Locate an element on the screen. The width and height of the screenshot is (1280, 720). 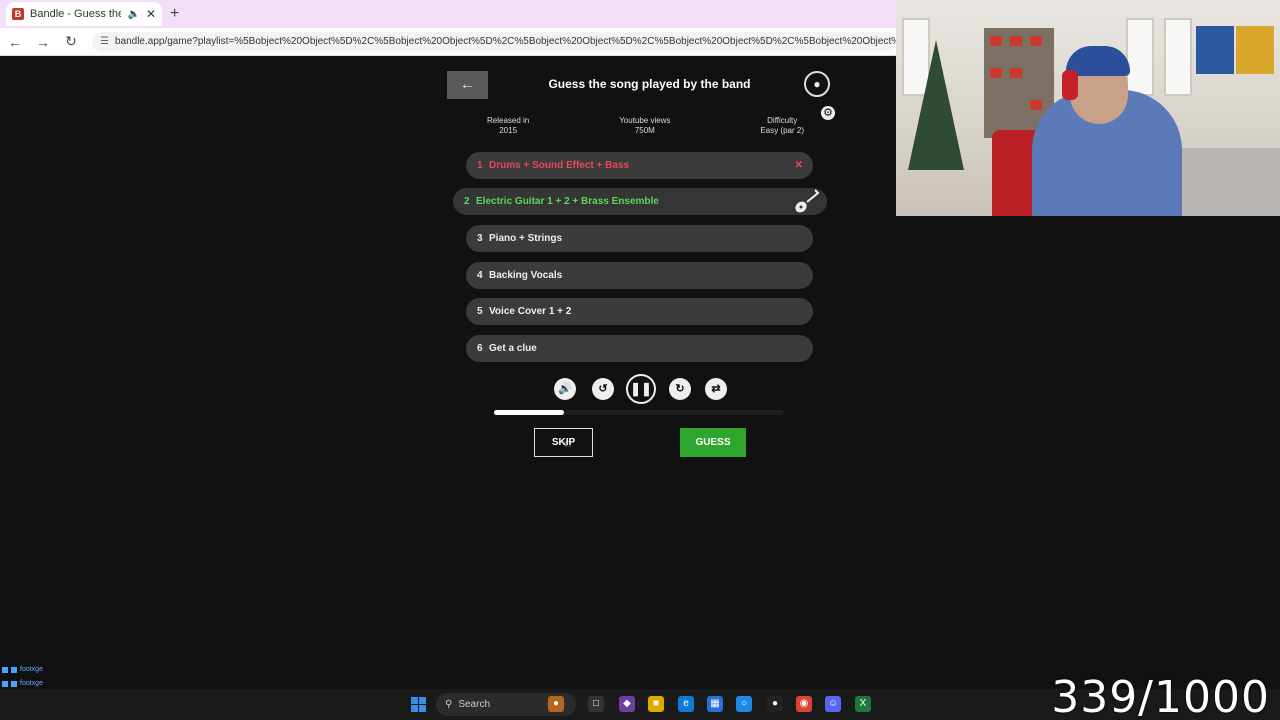
reload-icon: ↻ is located at coordinates (71, 41).